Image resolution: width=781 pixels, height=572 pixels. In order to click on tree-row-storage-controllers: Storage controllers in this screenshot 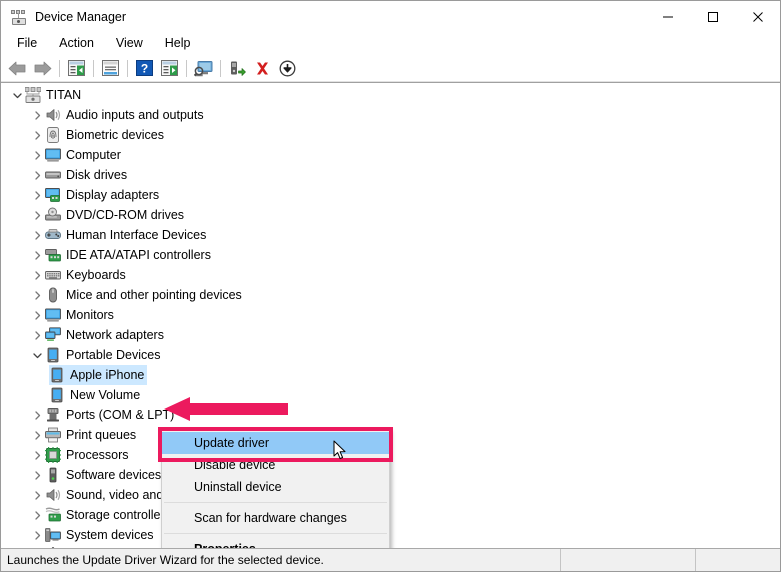, I will do `click(390, 515)`.